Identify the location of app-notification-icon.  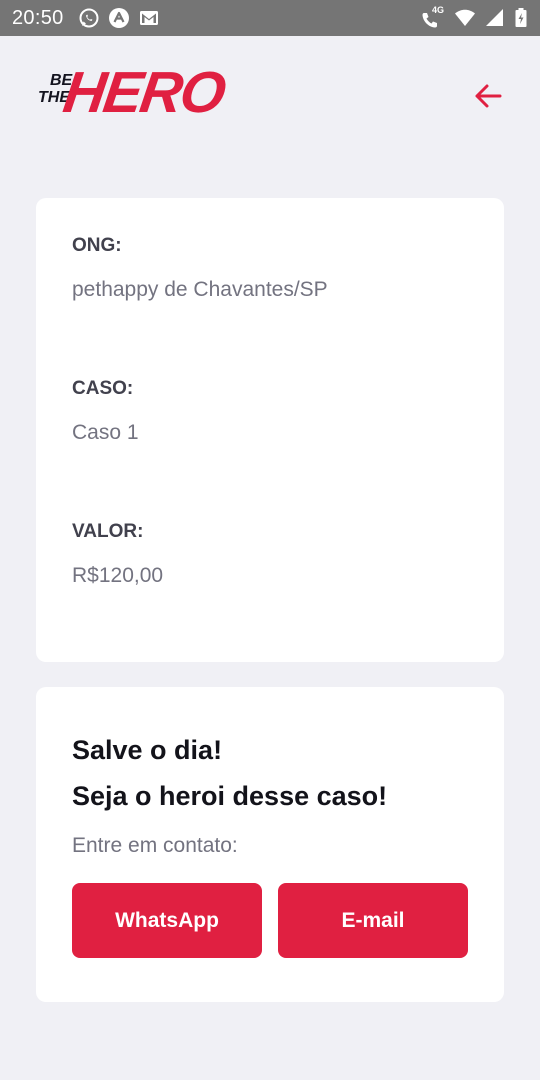
(119, 18).